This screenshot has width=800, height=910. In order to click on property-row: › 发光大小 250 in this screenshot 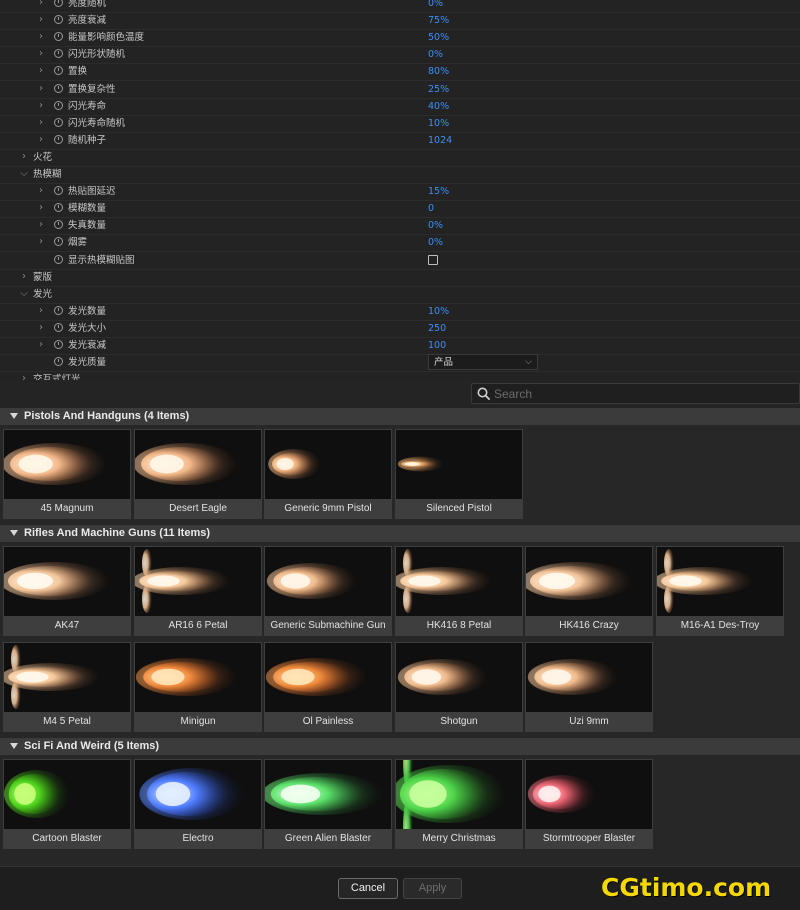, I will do `click(400, 329)`.